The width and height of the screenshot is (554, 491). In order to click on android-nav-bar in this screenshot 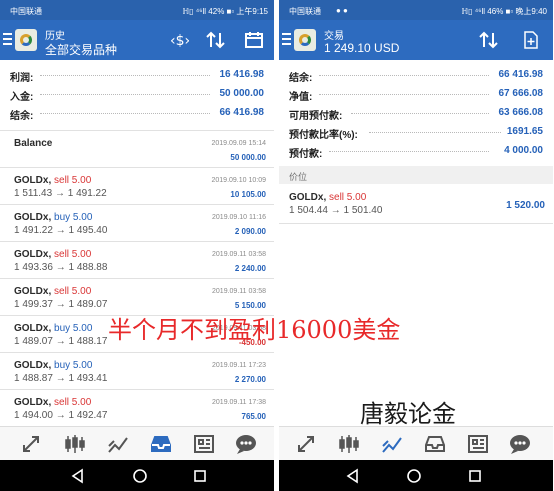, I will do `click(416, 475)`.